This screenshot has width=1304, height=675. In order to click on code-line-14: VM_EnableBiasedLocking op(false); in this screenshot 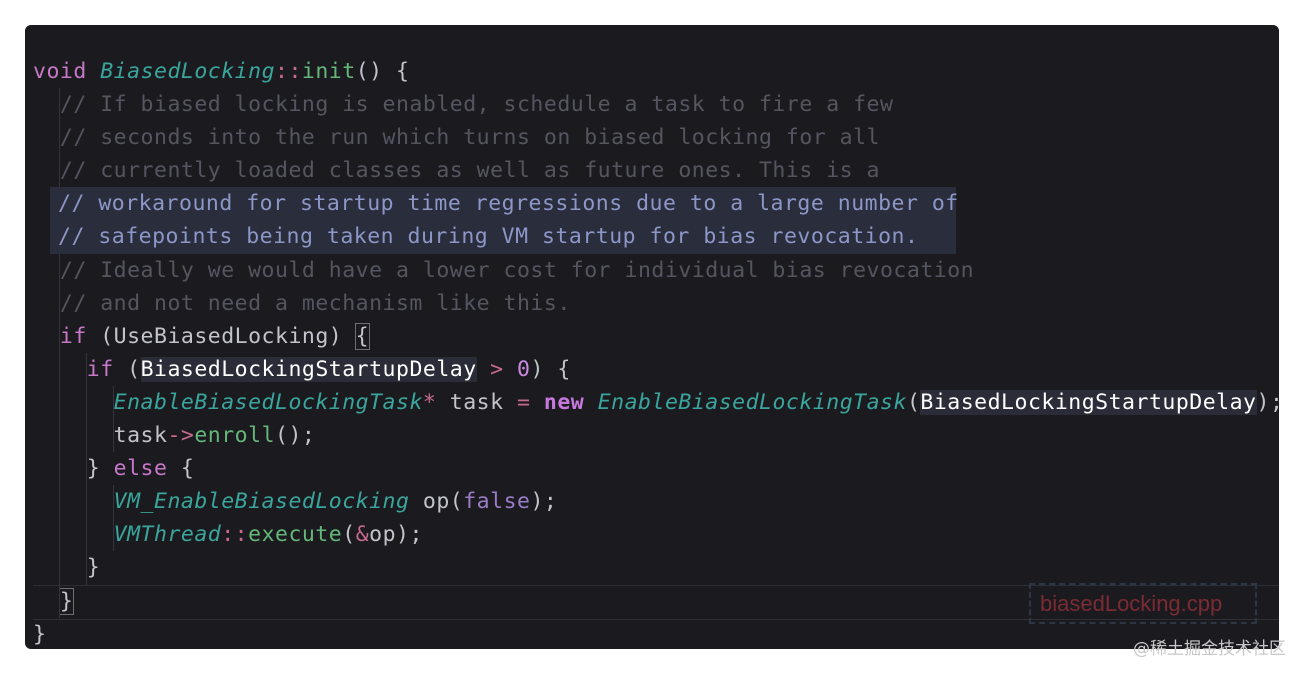, I will do `click(652, 502)`.